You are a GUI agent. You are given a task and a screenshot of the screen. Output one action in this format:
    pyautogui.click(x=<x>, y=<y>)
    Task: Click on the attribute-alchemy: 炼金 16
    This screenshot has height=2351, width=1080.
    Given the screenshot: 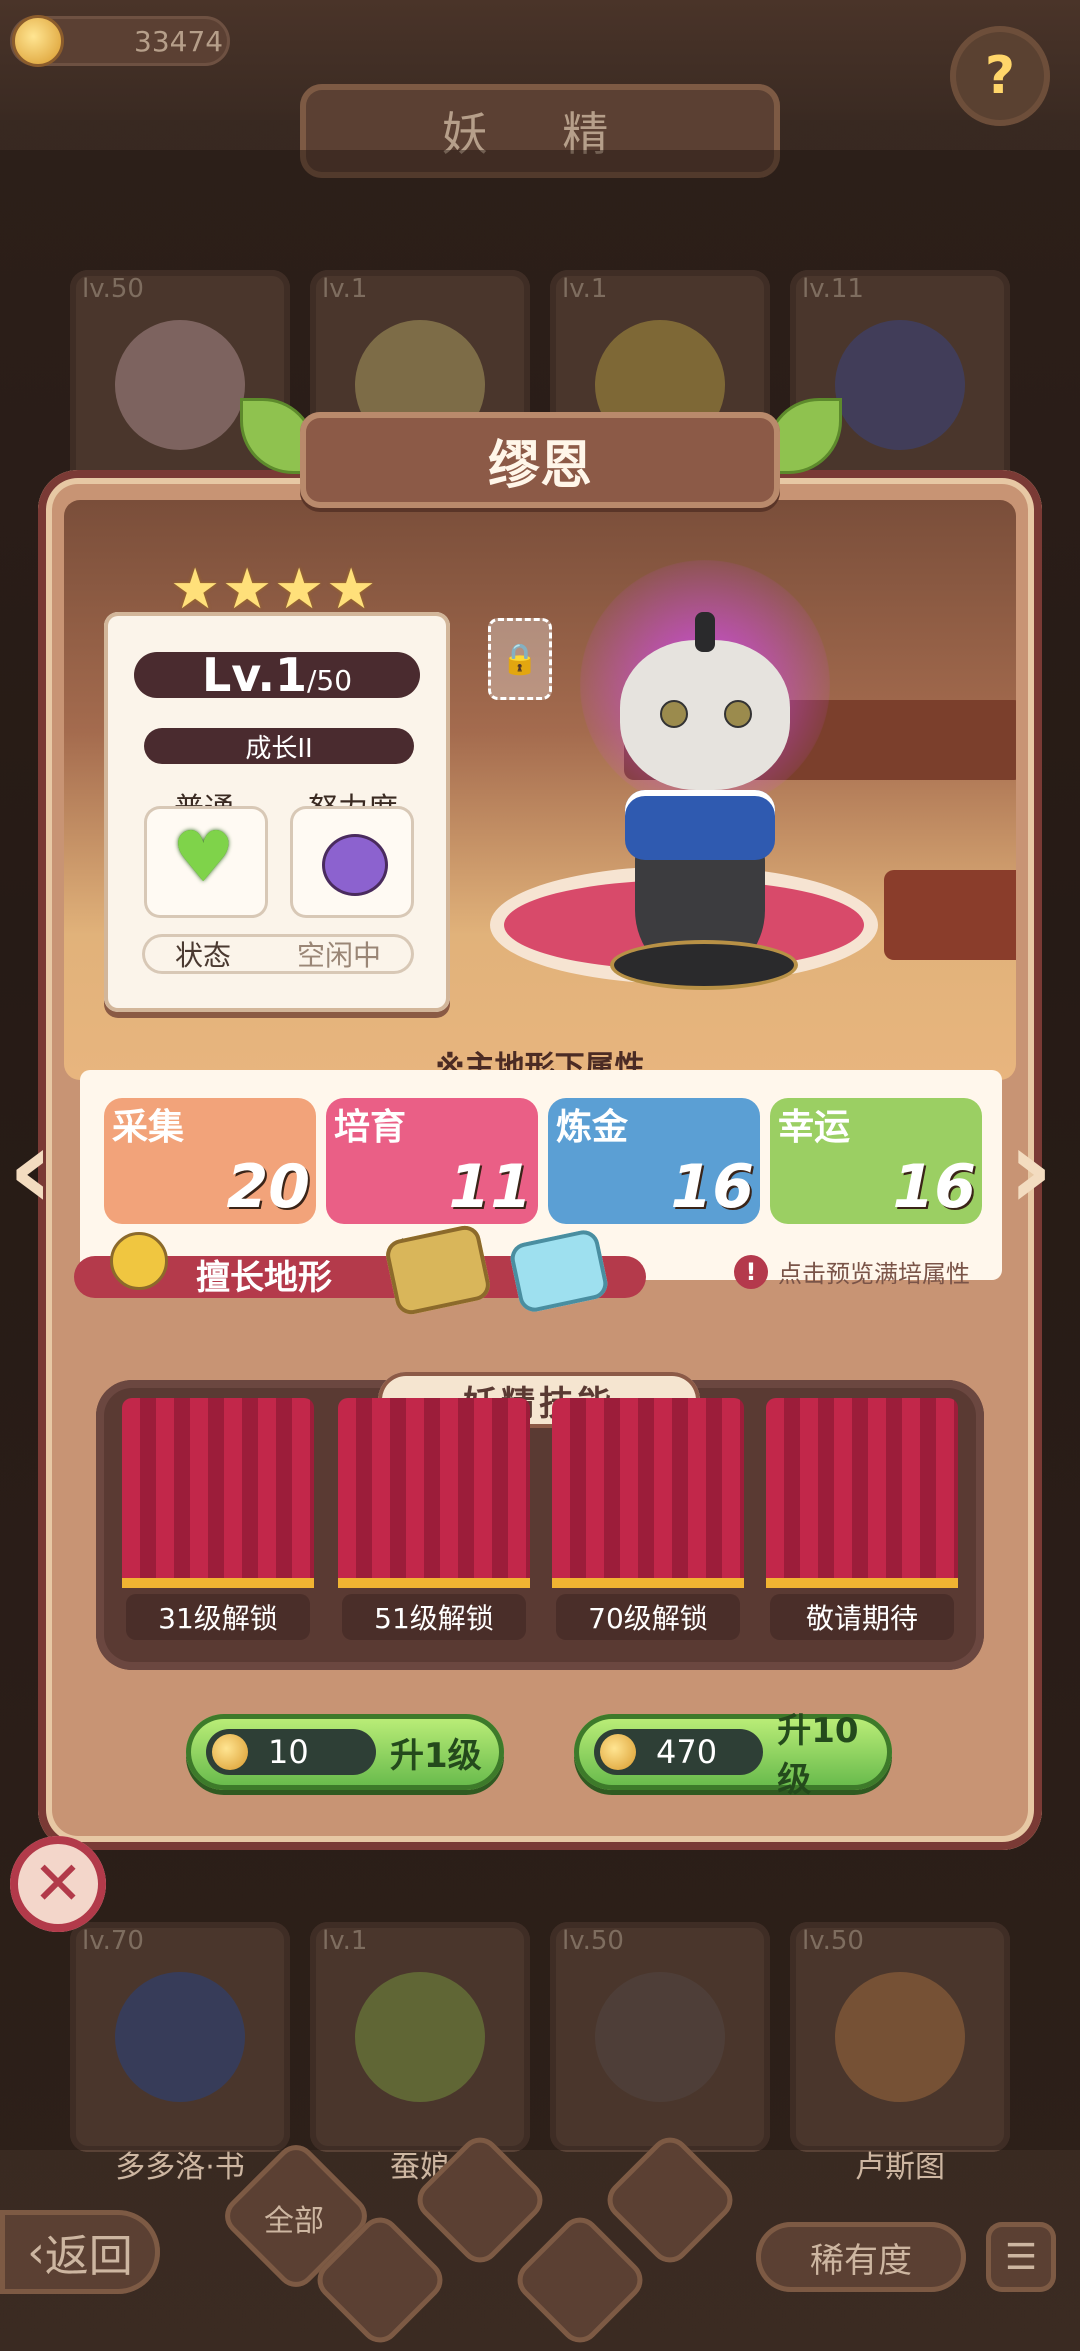 What is the action you would take?
    pyautogui.click(x=654, y=1161)
    